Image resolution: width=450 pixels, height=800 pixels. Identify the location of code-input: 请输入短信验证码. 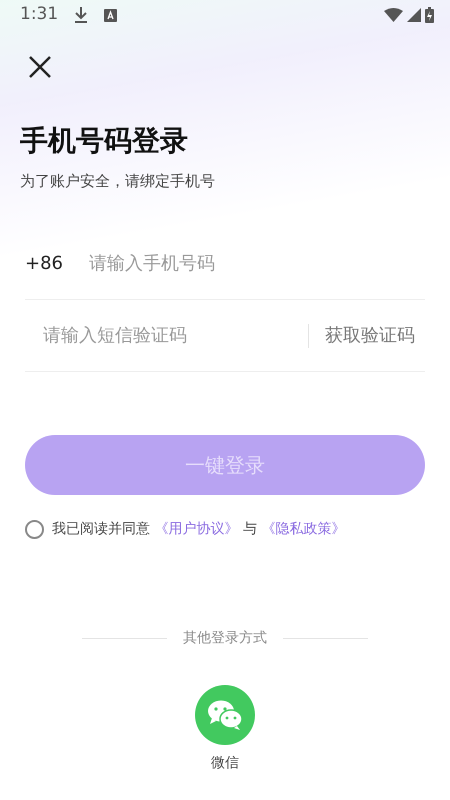
(174, 335).